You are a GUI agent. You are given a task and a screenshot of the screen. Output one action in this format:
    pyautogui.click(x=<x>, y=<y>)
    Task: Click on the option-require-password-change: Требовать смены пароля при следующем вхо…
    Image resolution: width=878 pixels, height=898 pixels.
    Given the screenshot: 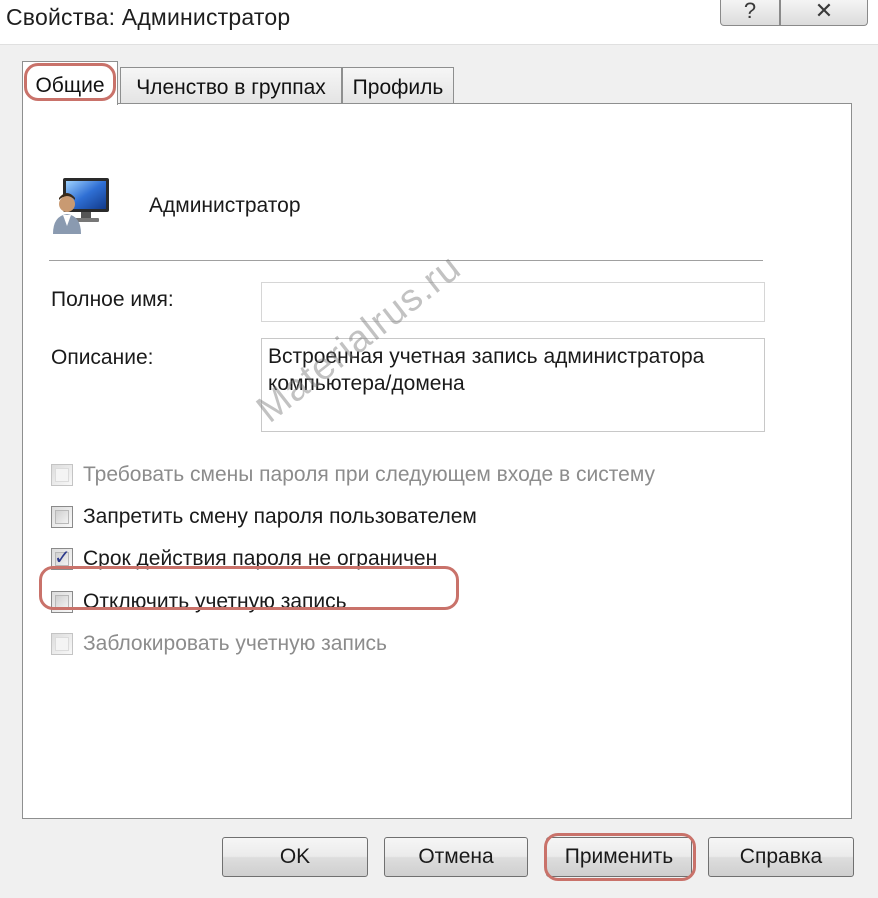 What is the action you would take?
    pyautogui.click(x=353, y=475)
    